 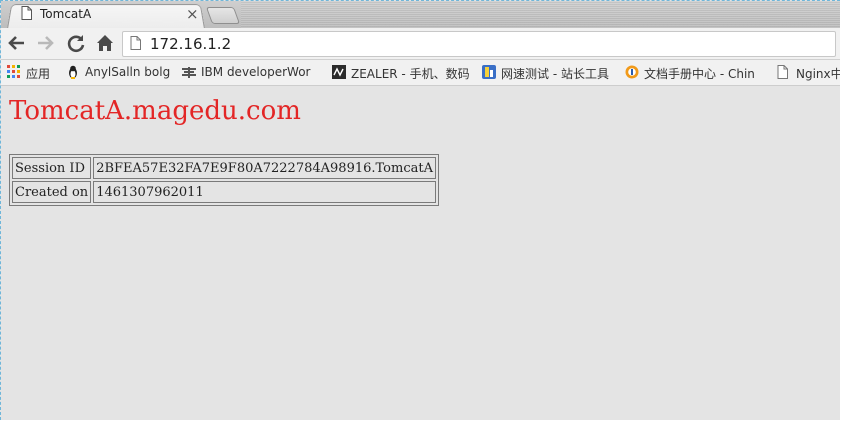 I want to click on speedtest-icon, so click(x=489, y=72).